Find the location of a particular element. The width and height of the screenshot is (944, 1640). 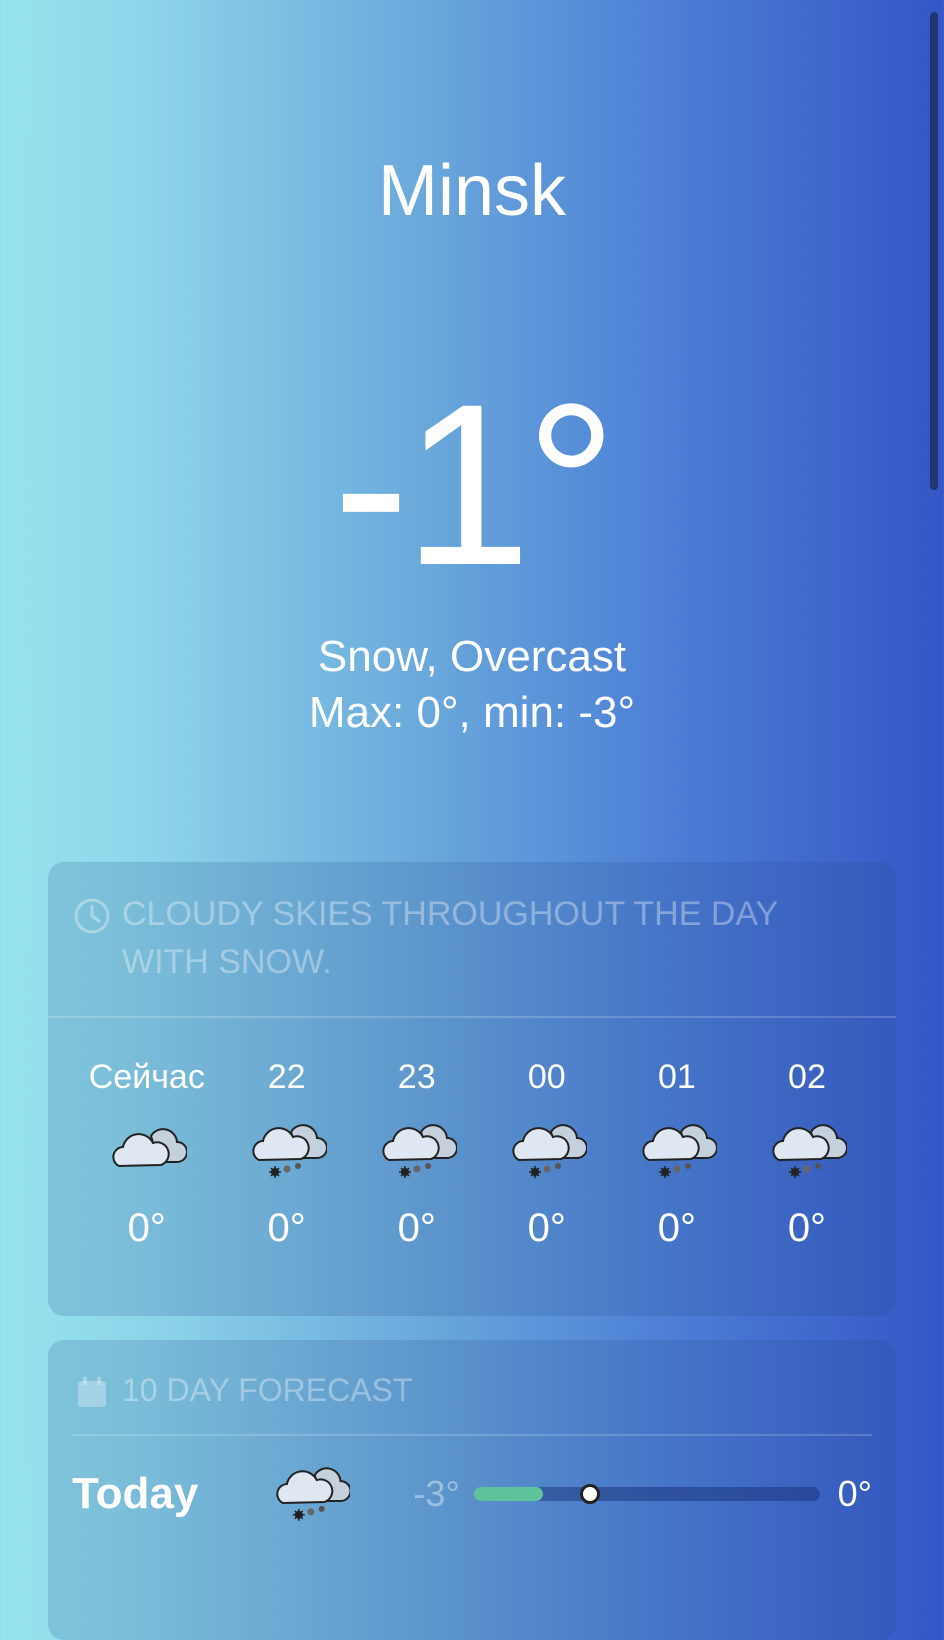

ten-day-header: 10 DAY FORECAST is located at coordinates (472, 1377).